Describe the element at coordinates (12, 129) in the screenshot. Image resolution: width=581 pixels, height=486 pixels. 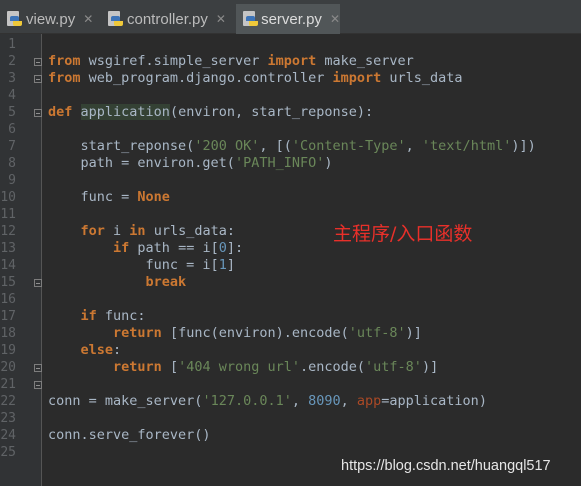
I see `line-number: 6` at that location.